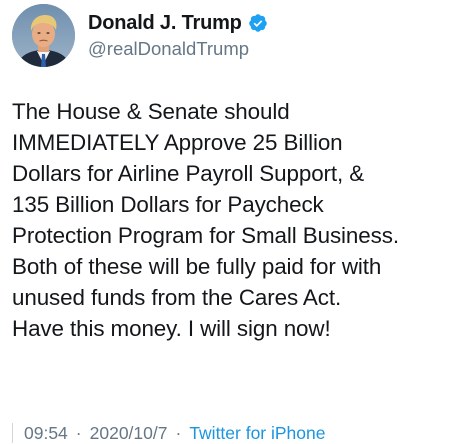 The image size is (452, 444). Describe the element at coordinates (165, 23) in the screenshot. I see `author-display-name: Donald J. Trump` at that location.